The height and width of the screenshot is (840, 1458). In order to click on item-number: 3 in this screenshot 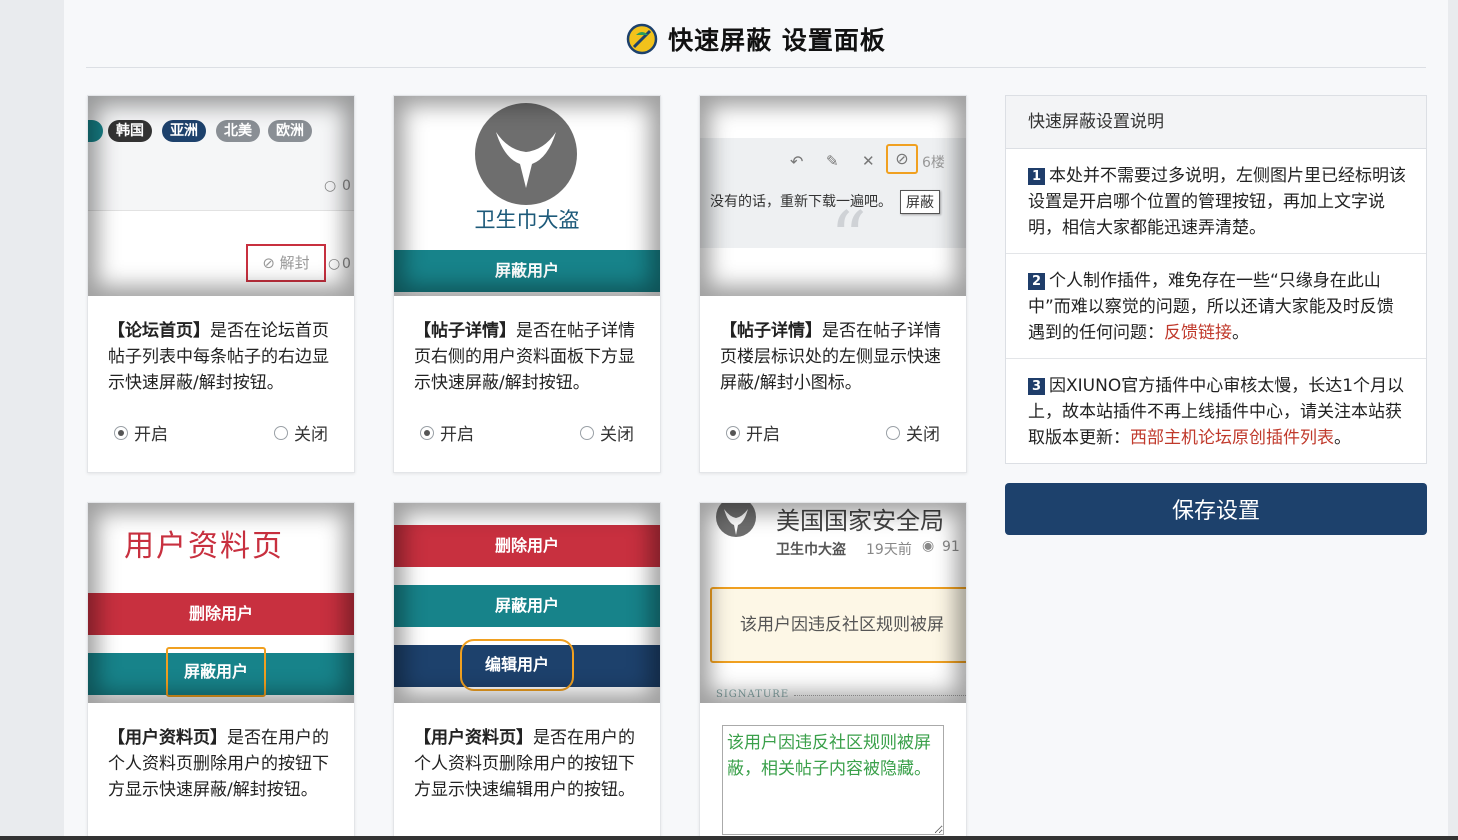, I will do `click(1036, 386)`.